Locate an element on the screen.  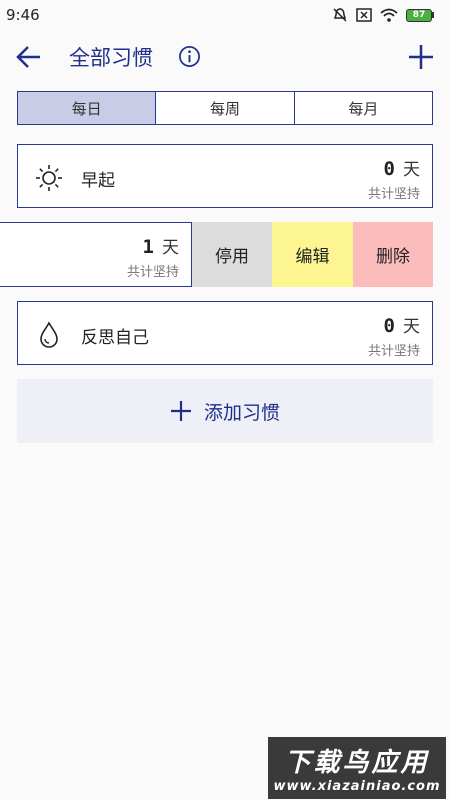
habit-name: 早起 is located at coordinates (98, 181).